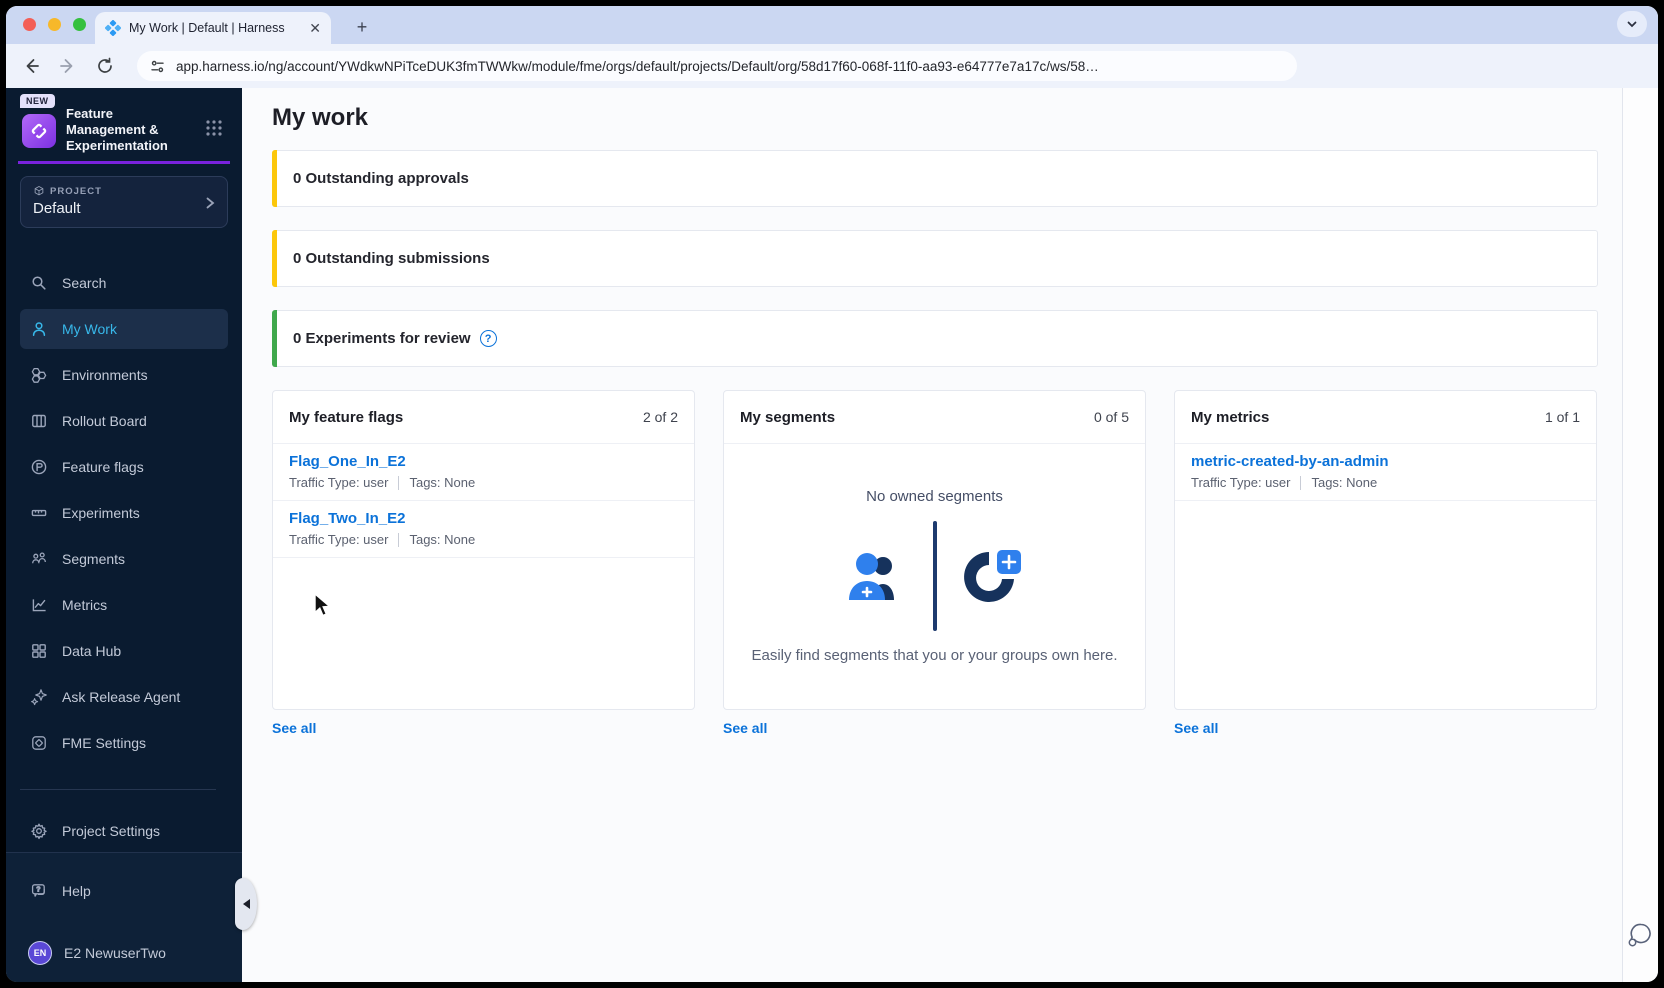 The image size is (1664, 988). What do you see at coordinates (103, 467) in the screenshot?
I see `sidebar-item-label: Feature flags` at bounding box center [103, 467].